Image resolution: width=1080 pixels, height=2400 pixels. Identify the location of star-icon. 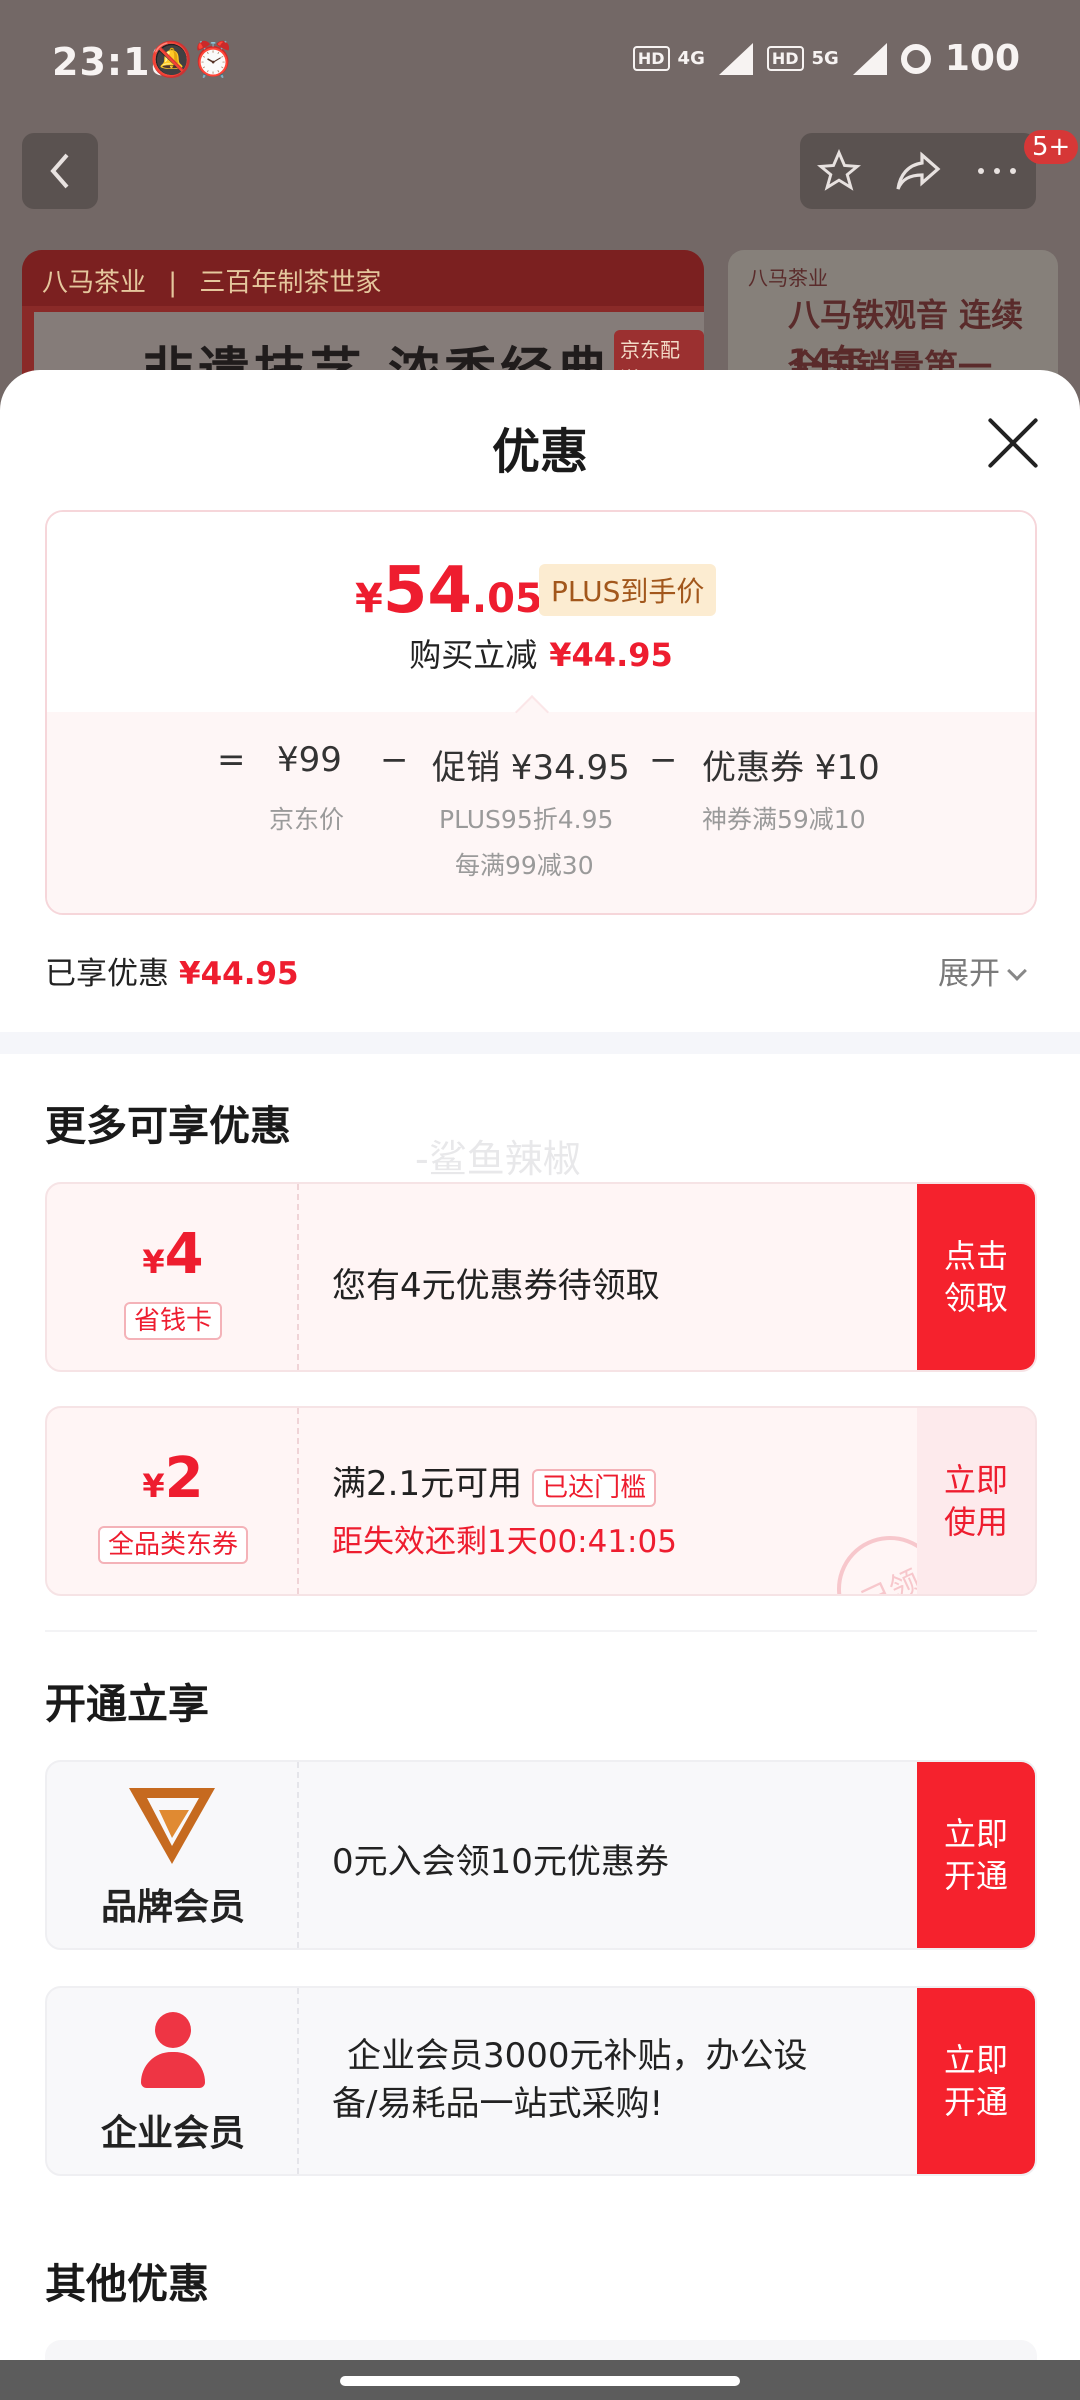
(838, 171).